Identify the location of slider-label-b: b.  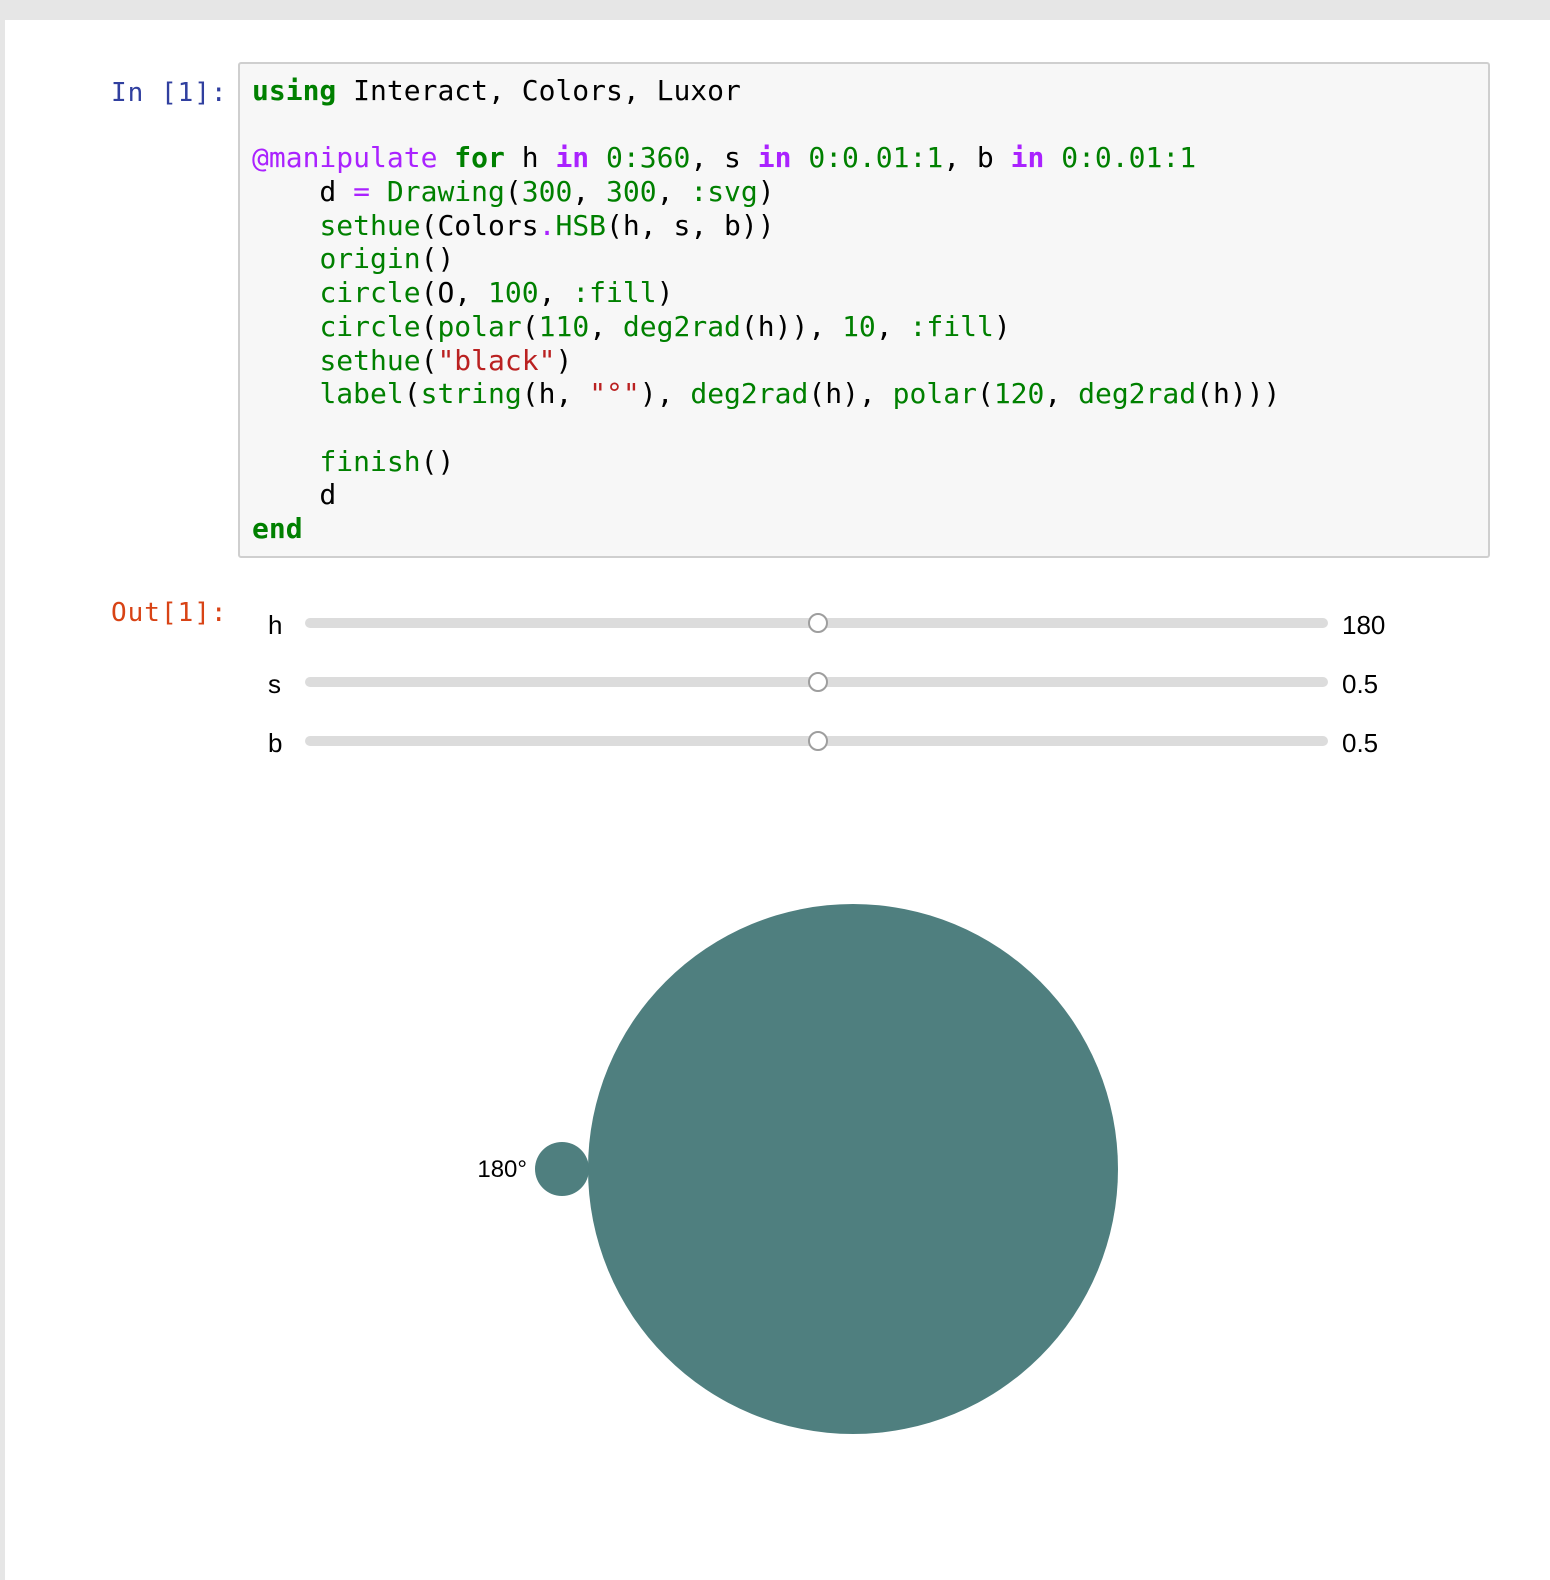
(275, 743).